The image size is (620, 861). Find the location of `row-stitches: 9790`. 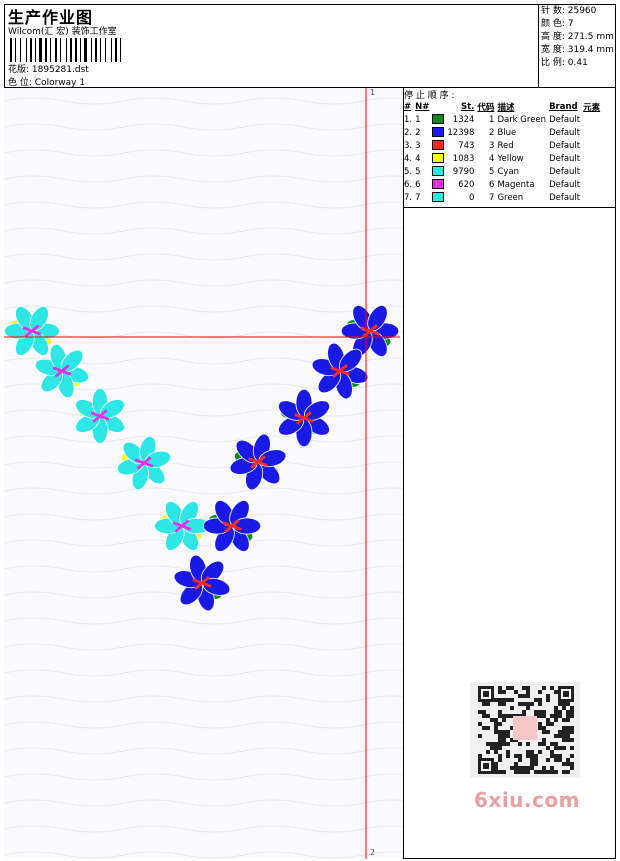

row-stitches: 9790 is located at coordinates (463, 171).